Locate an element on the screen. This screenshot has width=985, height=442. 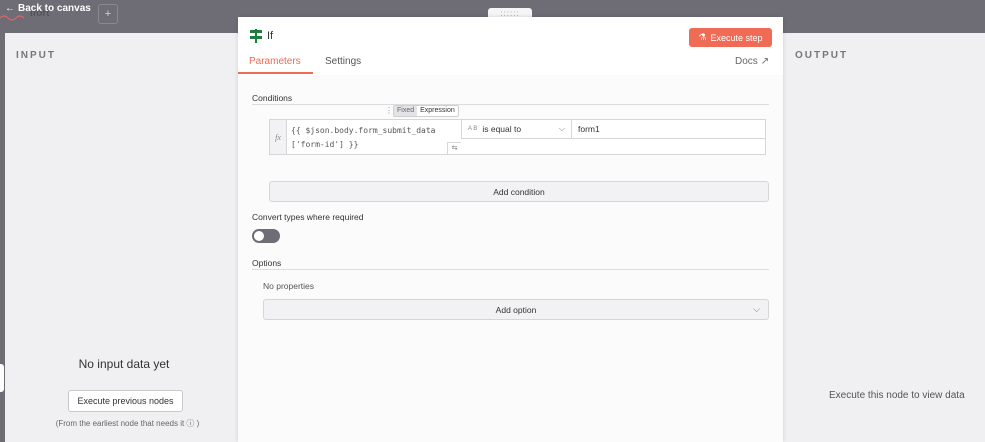
expression-option: Expression is located at coordinates (437, 111).